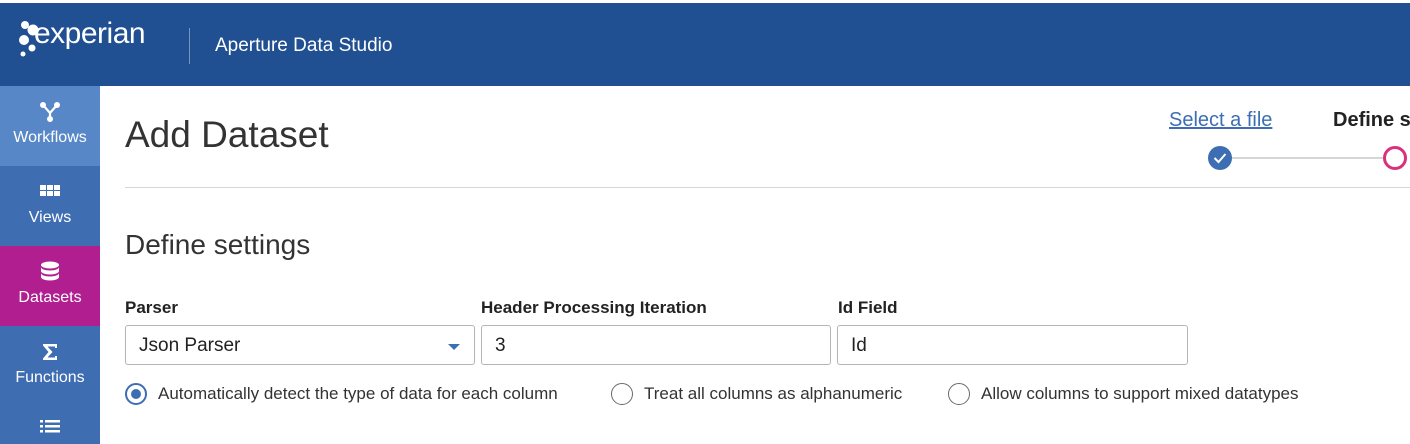 The height and width of the screenshot is (444, 1410). What do you see at coordinates (50, 190) in the screenshot?
I see `grid-icon` at bounding box center [50, 190].